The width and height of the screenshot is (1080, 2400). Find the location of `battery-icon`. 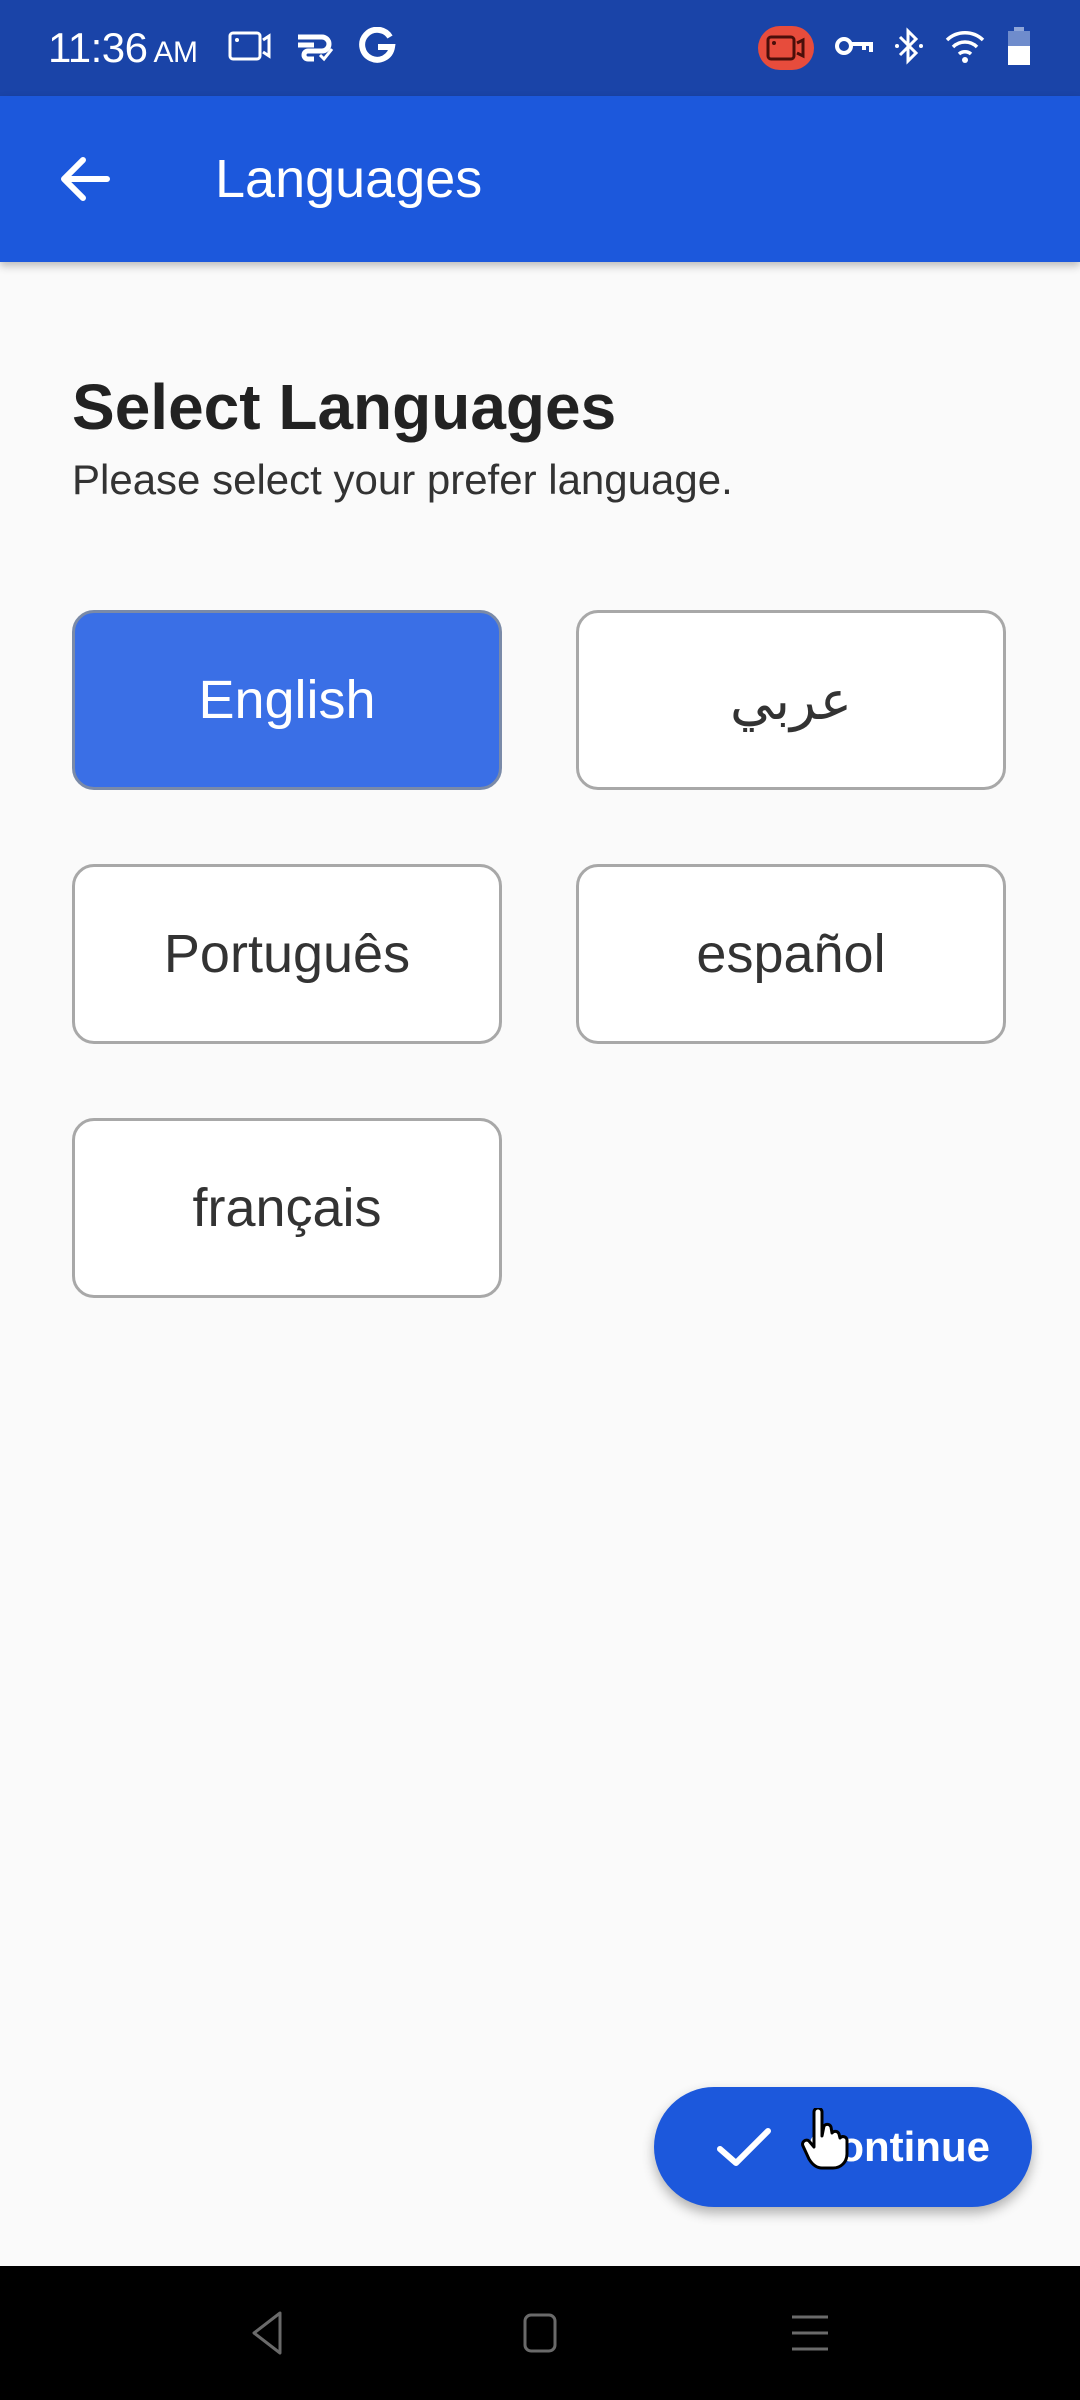

battery-icon is located at coordinates (1019, 48).